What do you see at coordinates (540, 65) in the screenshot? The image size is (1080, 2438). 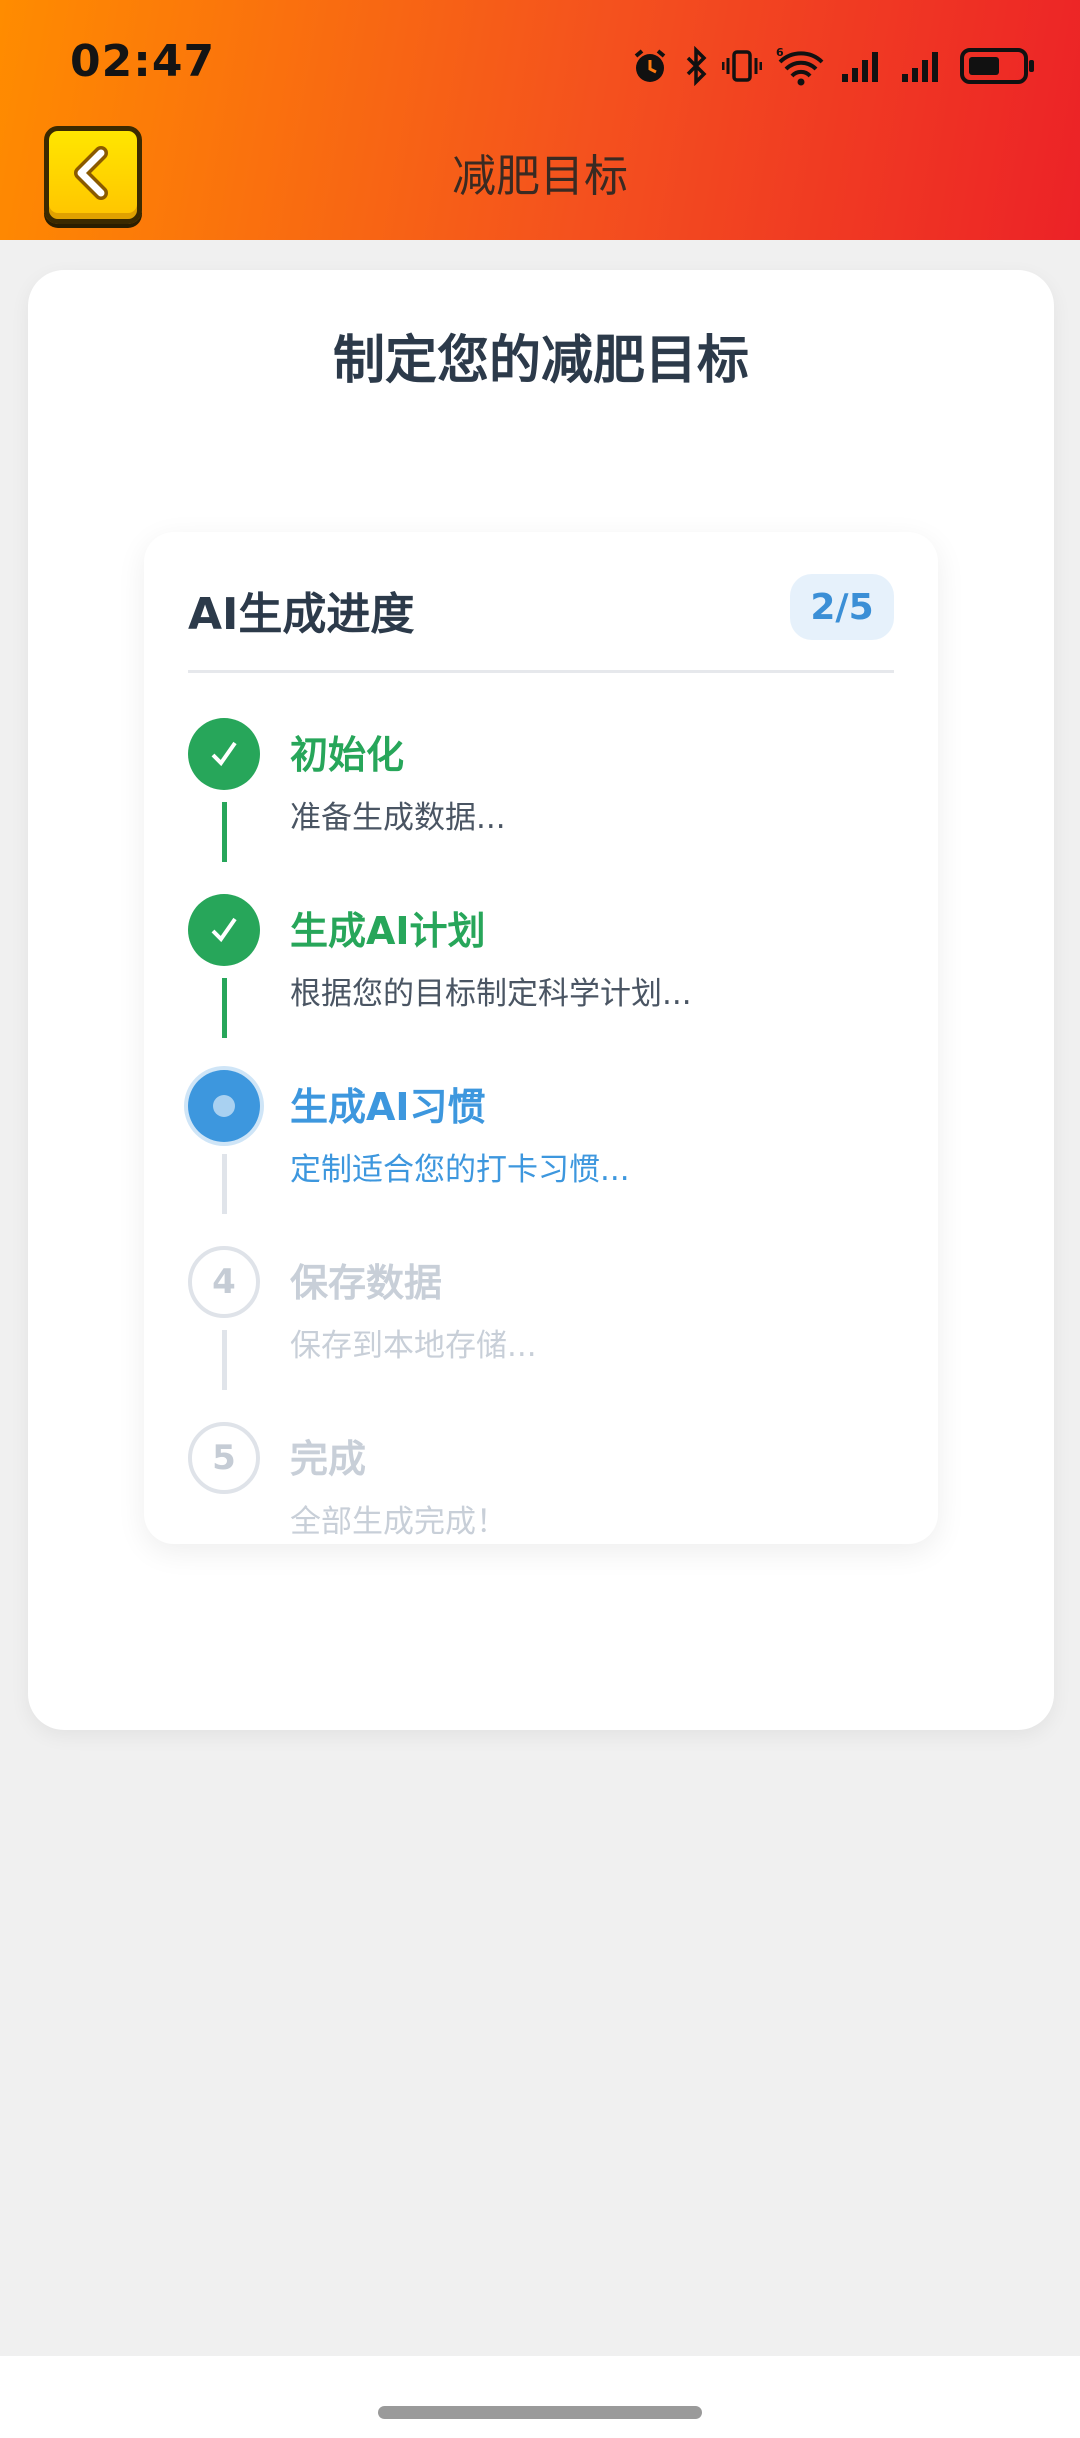 I see `status-bar: 02:47 6` at bounding box center [540, 65].